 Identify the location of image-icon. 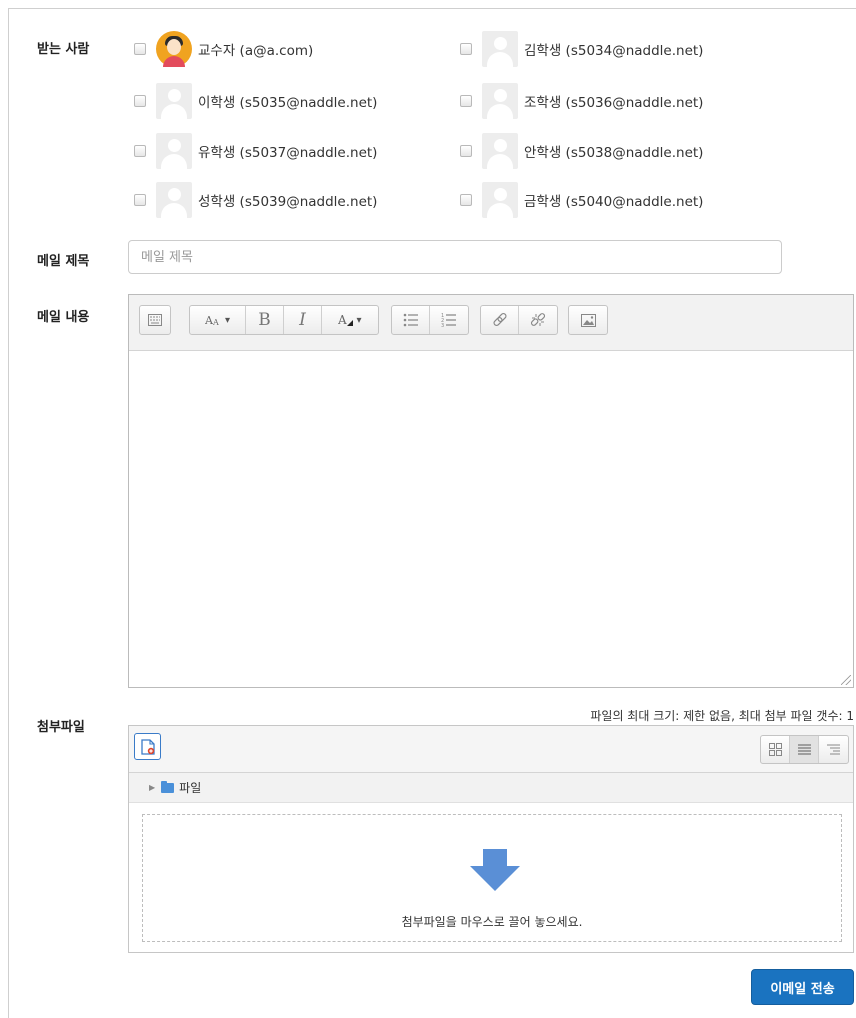
(588, 320).